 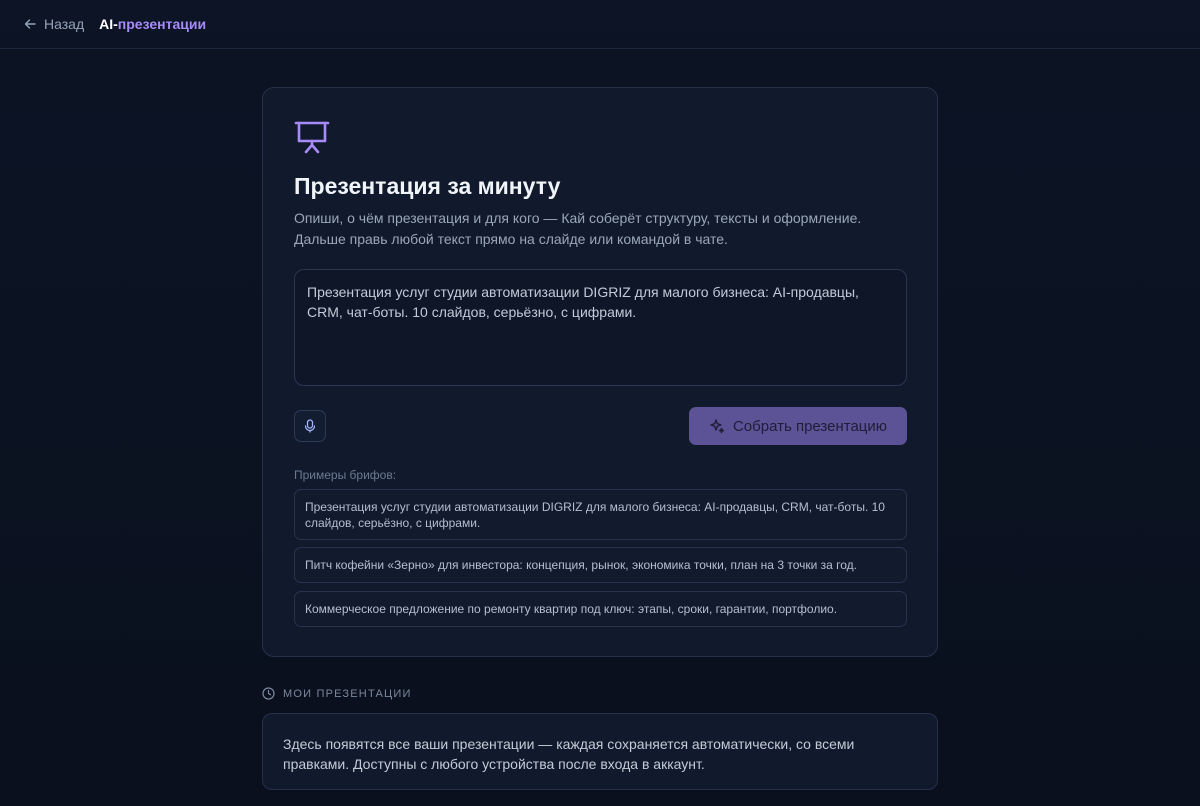 I want to click on brand-prefix: AI-, so click(x=108, y=24).